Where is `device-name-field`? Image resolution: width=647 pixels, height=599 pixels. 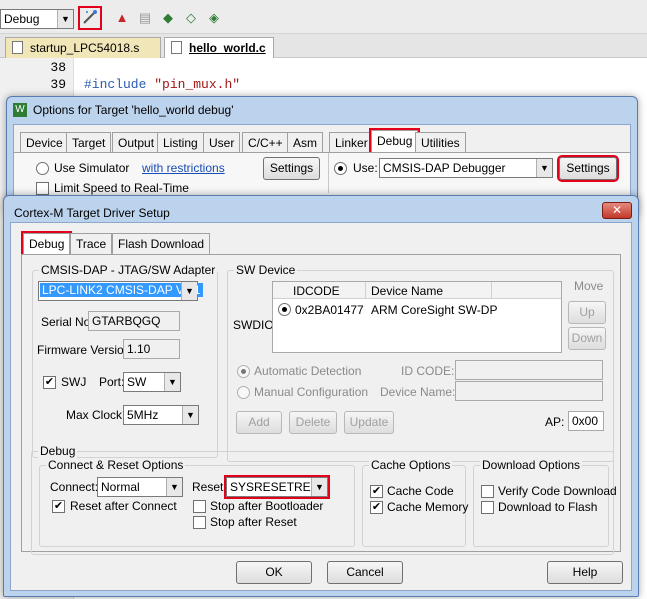
device-name-field is located at coordinates (529, 391).